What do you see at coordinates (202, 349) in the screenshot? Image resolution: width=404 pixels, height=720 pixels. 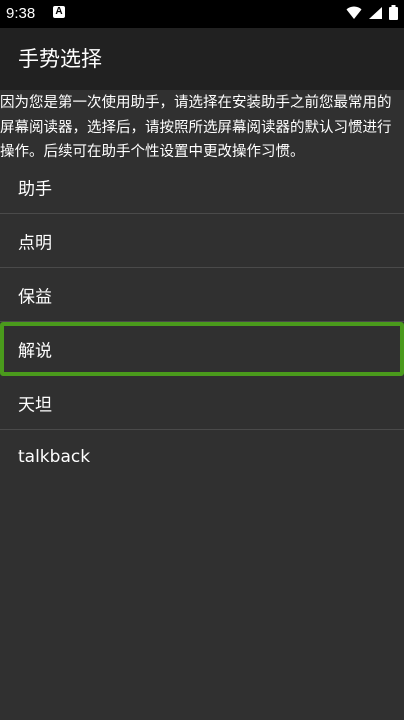 I see `option-item-jieshuo: 解说` at bounding box center [202, 349].